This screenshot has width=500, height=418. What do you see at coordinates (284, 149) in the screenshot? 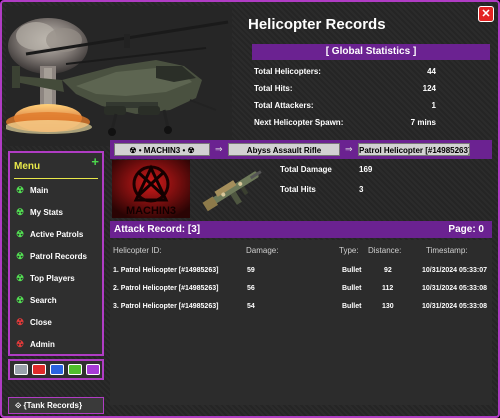
I see `weapon-name-box: Abyss Assault Rifle` at bounding box center [284, 149].